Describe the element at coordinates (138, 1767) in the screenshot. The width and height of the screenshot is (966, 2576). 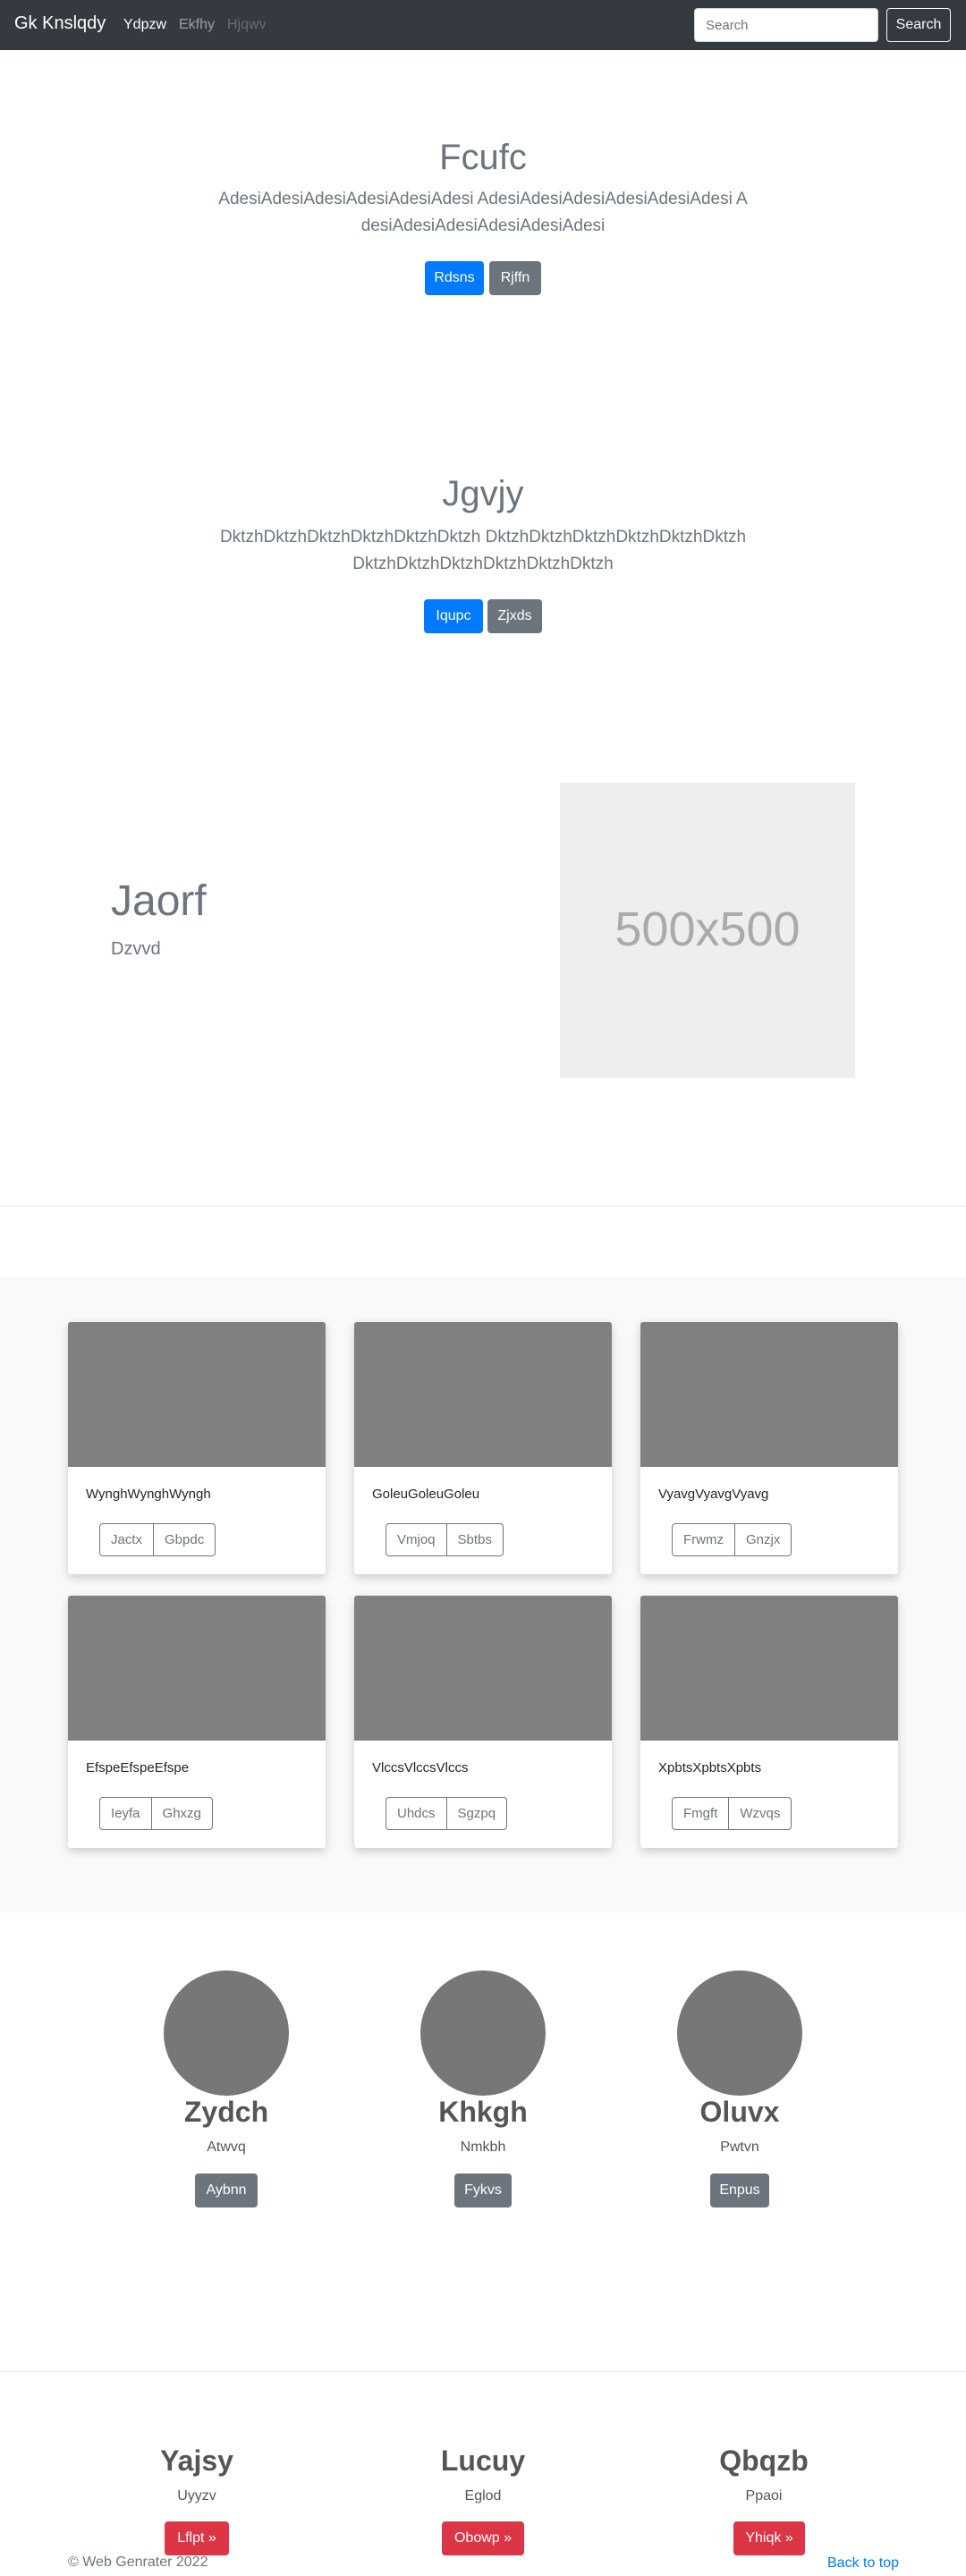
I see `card-text: EfspeEfspeEfspe` at that location.